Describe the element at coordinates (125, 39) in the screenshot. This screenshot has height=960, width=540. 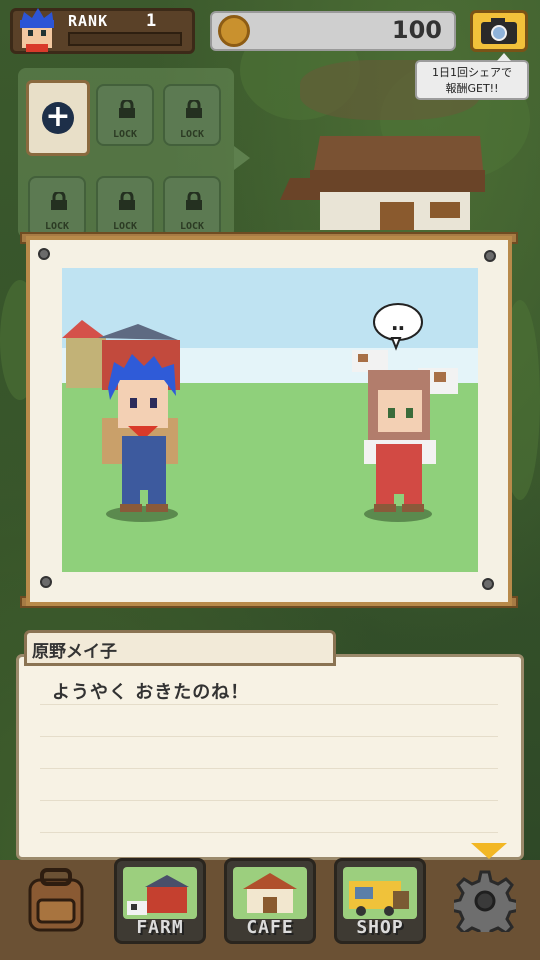
I see `rank-progress-bar` at that location.